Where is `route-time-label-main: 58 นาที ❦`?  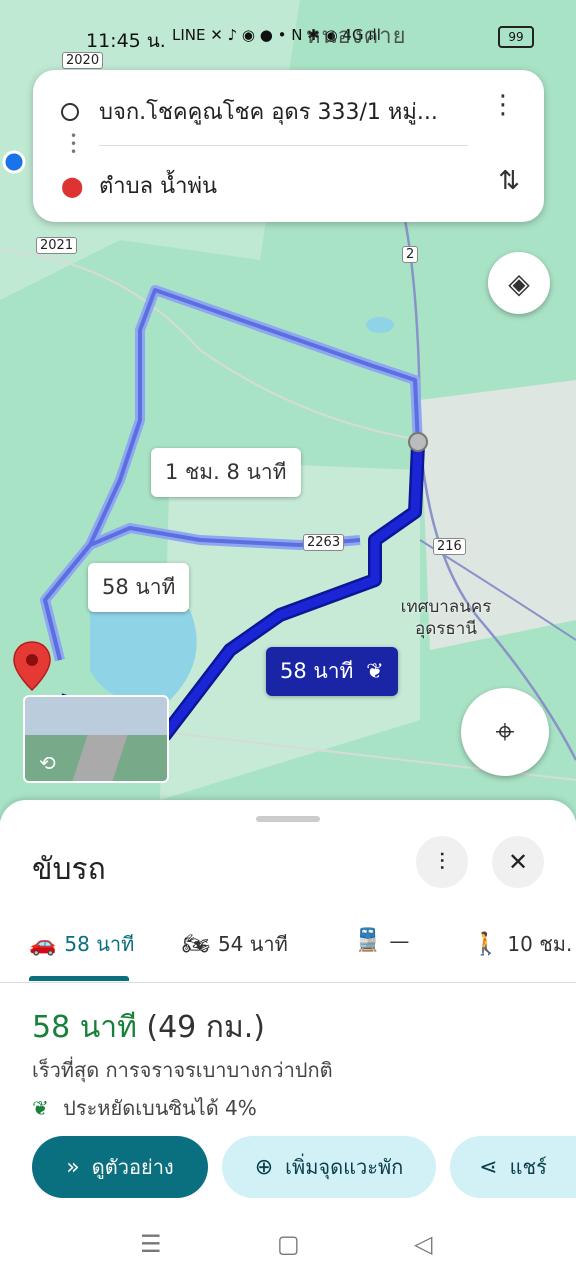
route-time-label-main: 58 นาที ❦ is located at coordinates (332, 671).